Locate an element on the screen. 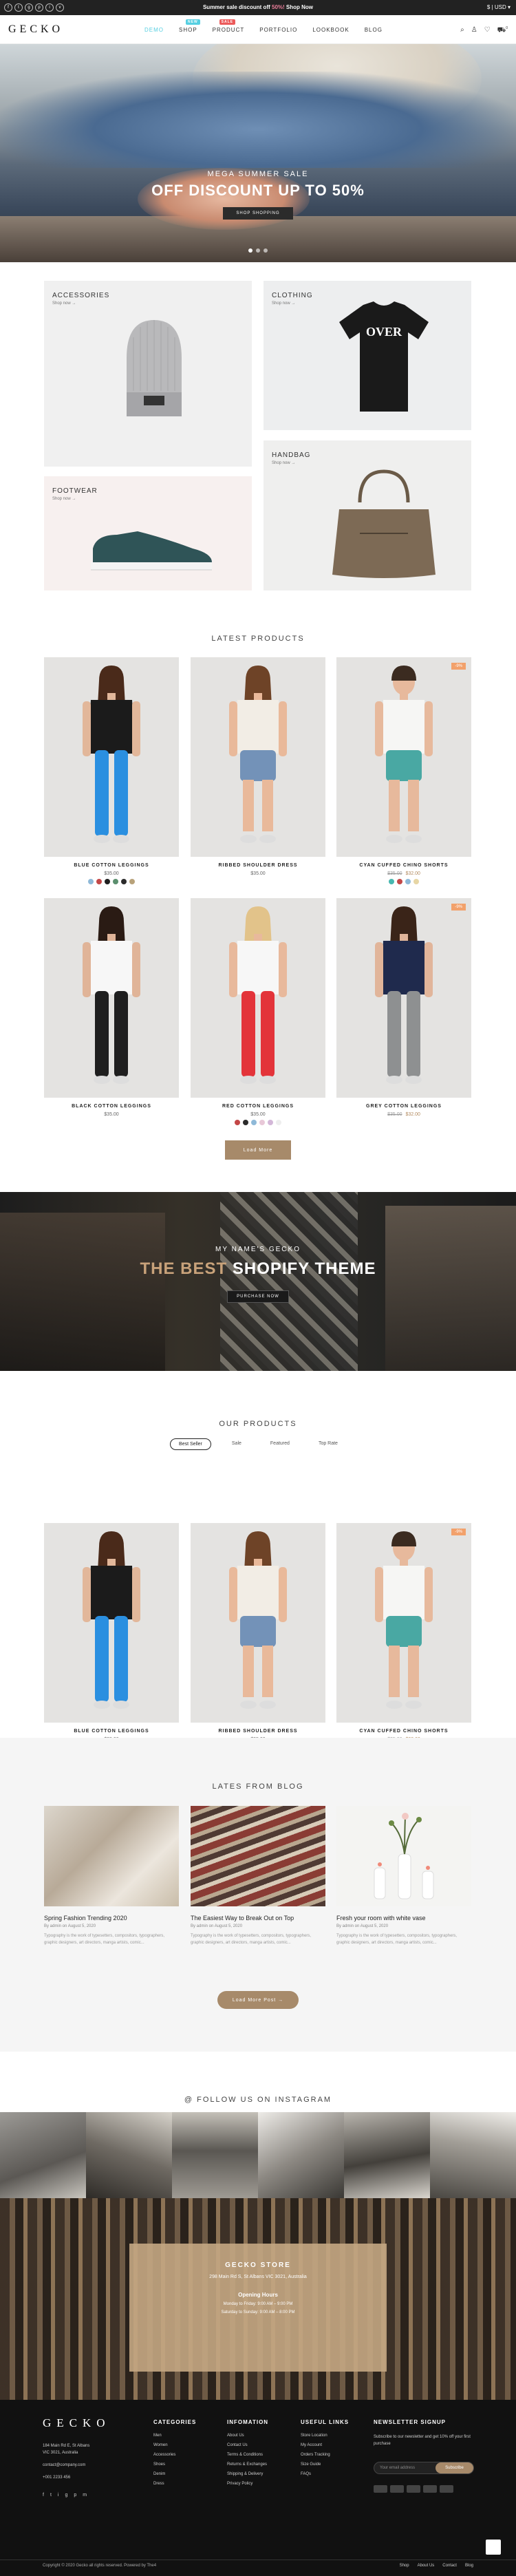 Image resolution: width=516 pixels, height=2576 pixels. footer-link: Store Location is located at coordinates (325, 2436).